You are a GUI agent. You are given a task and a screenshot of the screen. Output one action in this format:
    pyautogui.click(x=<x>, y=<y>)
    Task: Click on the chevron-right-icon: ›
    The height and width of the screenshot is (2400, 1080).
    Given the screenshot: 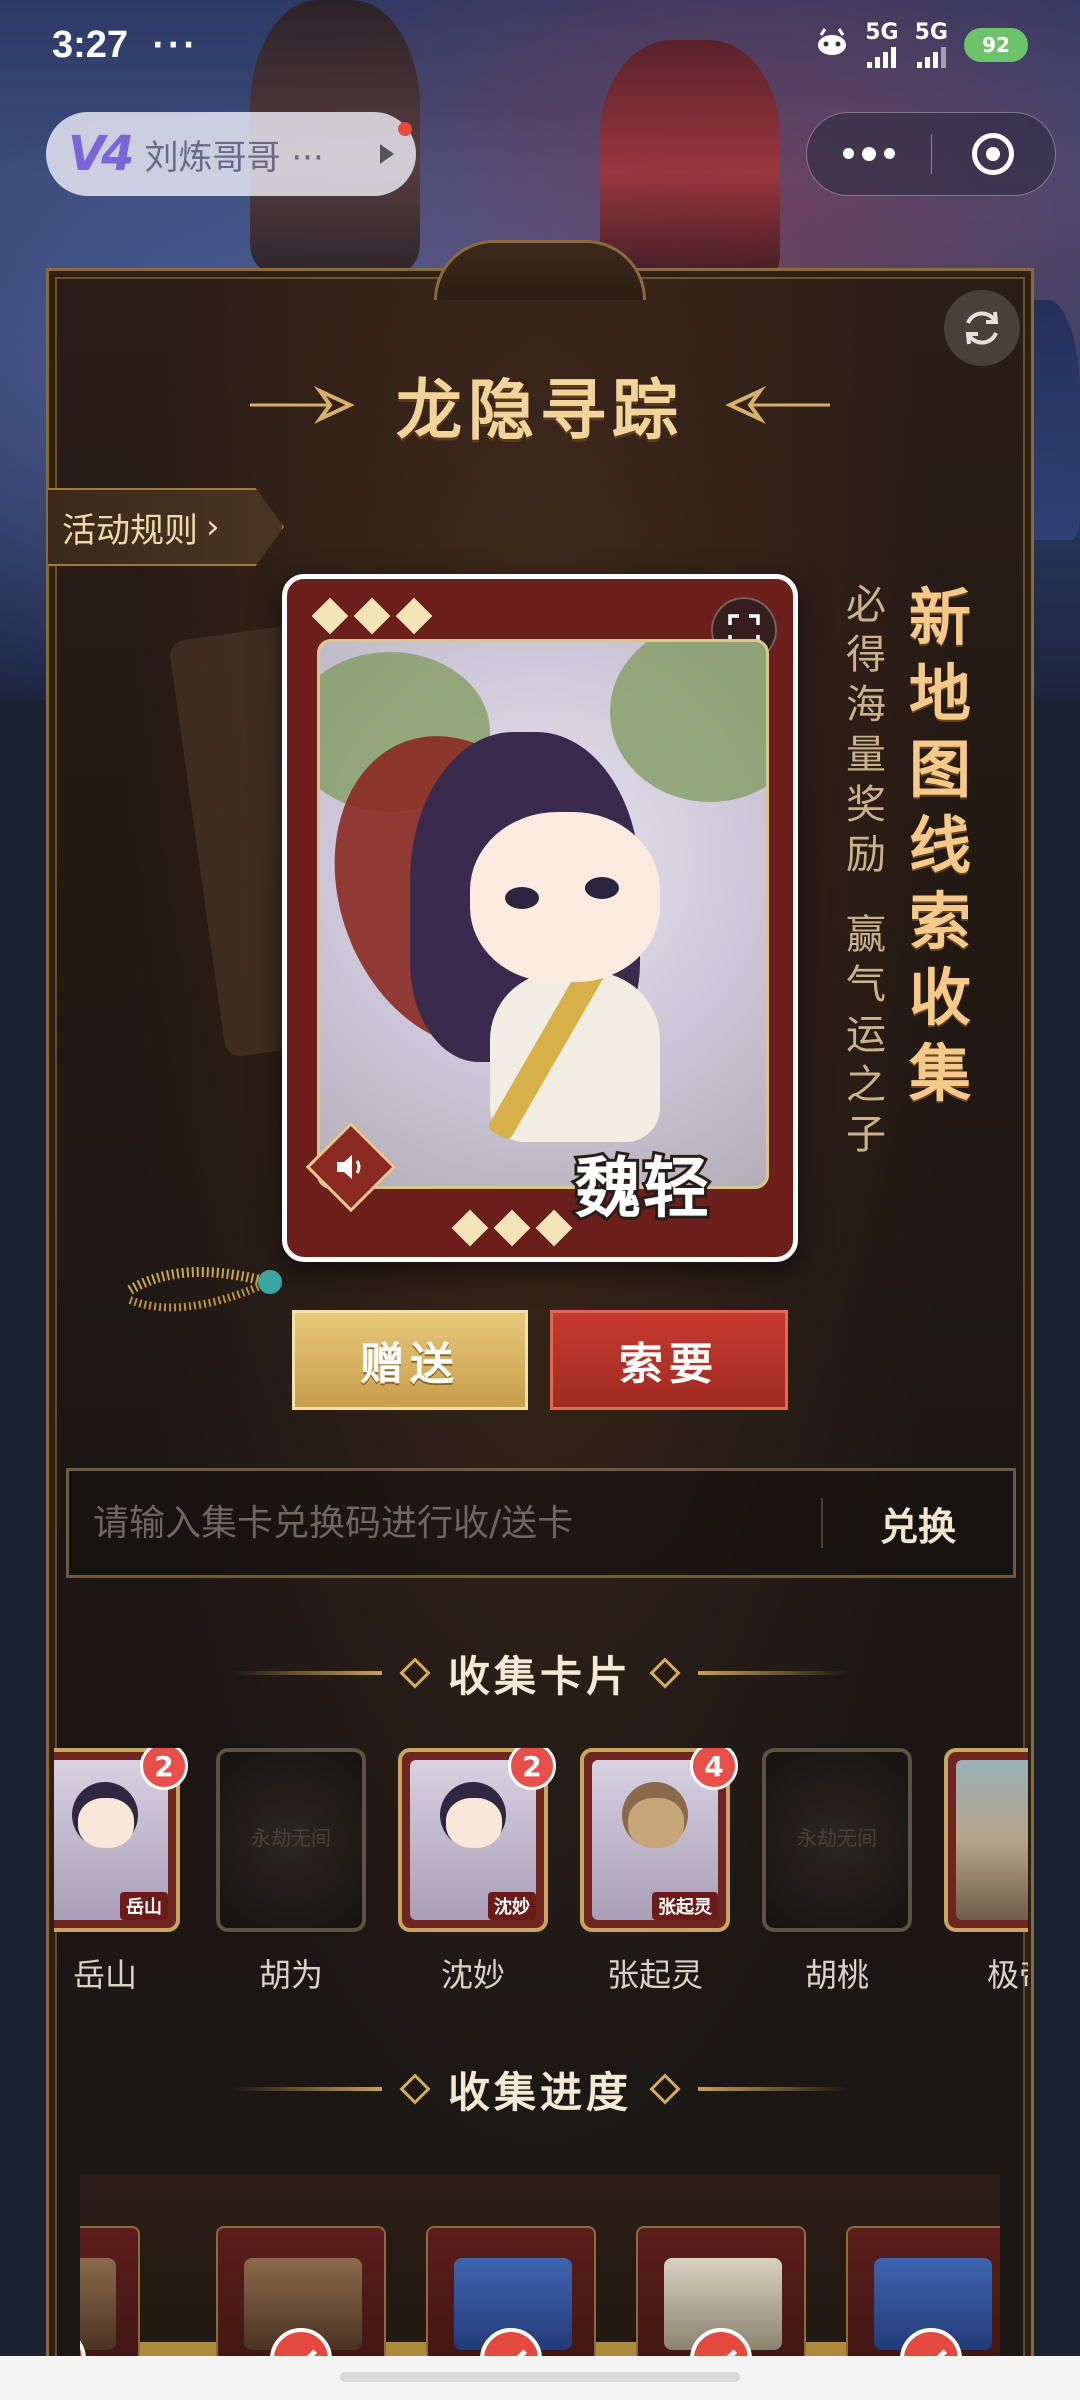 What is the action you would take?
    pyautogui.click(x=213, y=527)
    